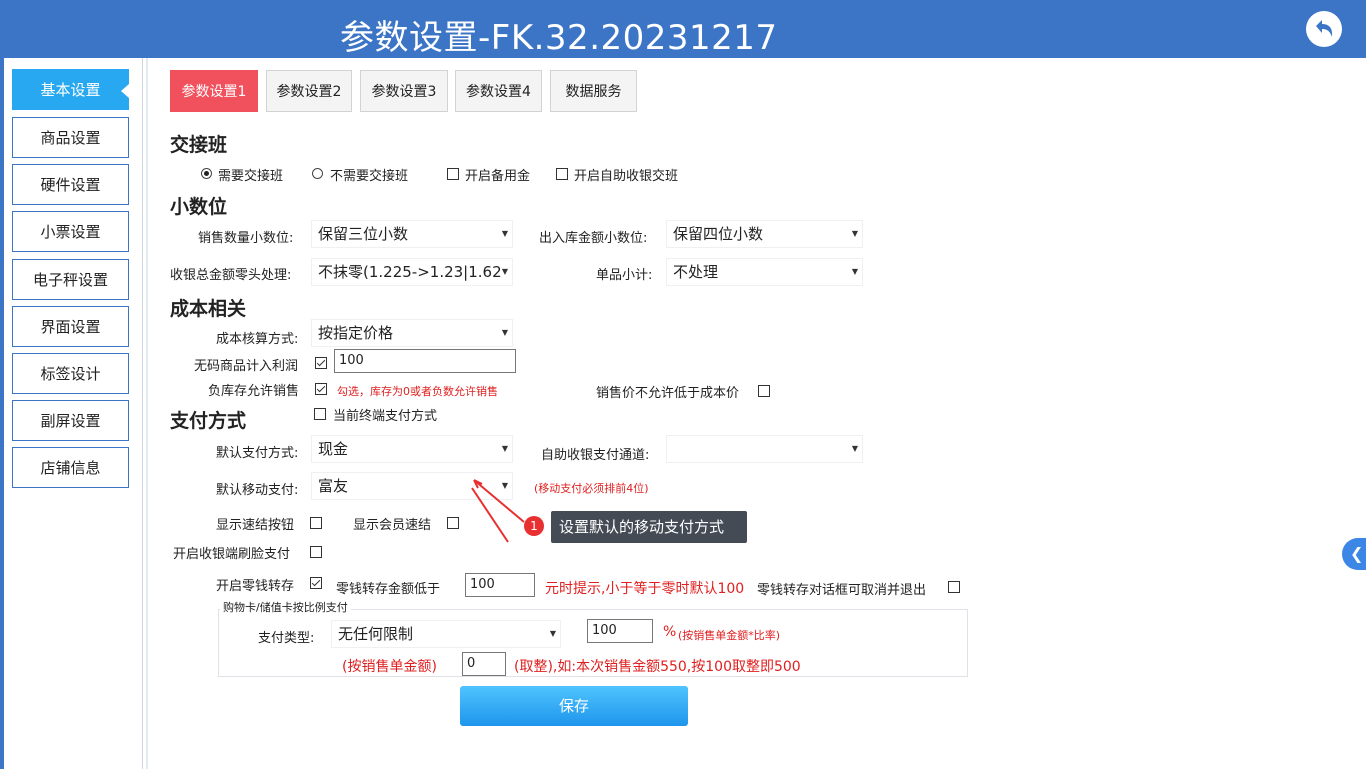 This screenshot has width=1366, height=769. I want to click on input-by-amount: 0, so click(484, 664).